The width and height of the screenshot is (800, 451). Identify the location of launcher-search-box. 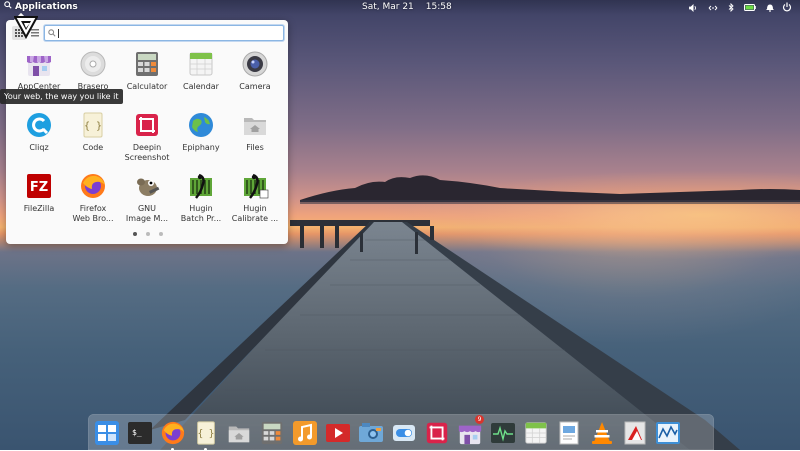
(164, 33).